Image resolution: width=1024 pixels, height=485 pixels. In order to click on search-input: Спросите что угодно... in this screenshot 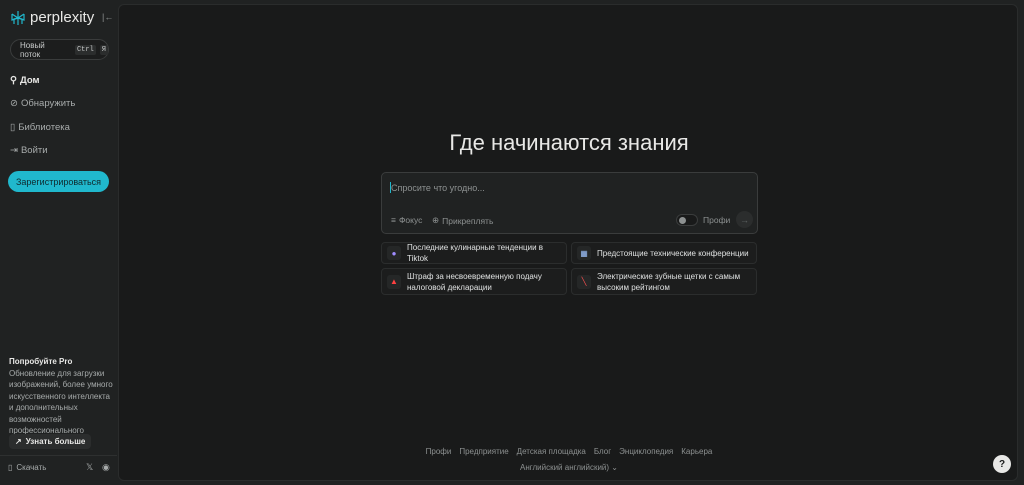, I will do `click(438, 188)`.